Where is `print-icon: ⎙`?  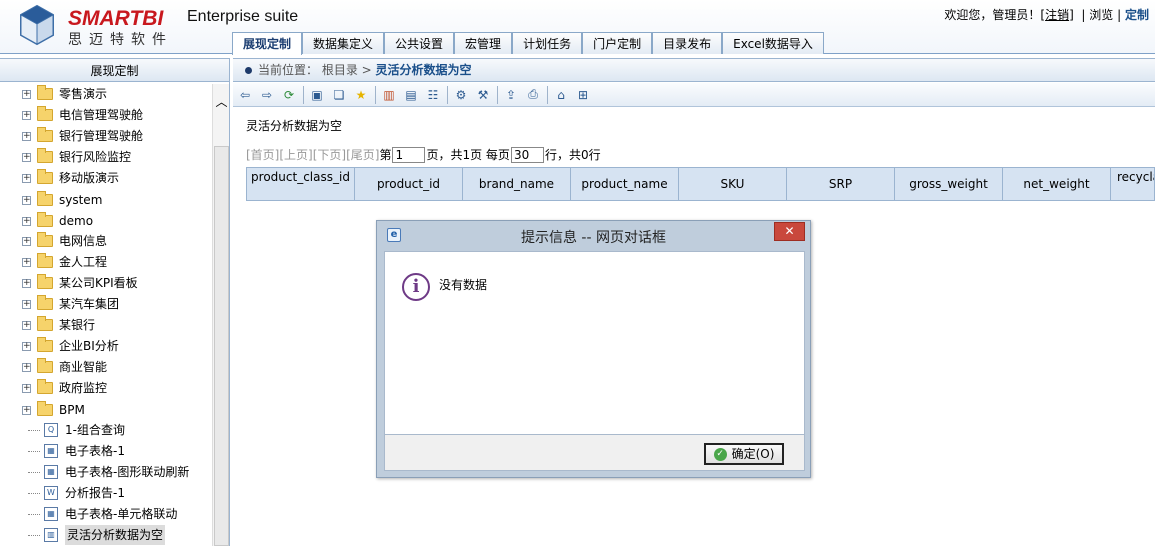
print-icon: ⎙ is located at coordinates (533, 95).